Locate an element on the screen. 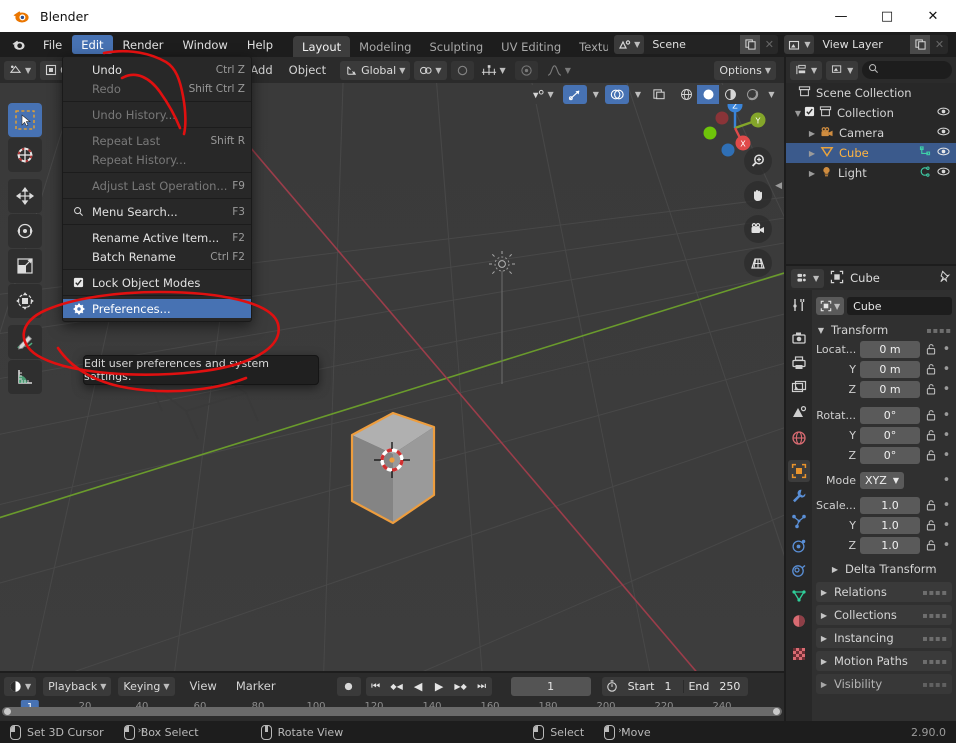  location-z-field: 0 m is located at coordinates (890, 389).